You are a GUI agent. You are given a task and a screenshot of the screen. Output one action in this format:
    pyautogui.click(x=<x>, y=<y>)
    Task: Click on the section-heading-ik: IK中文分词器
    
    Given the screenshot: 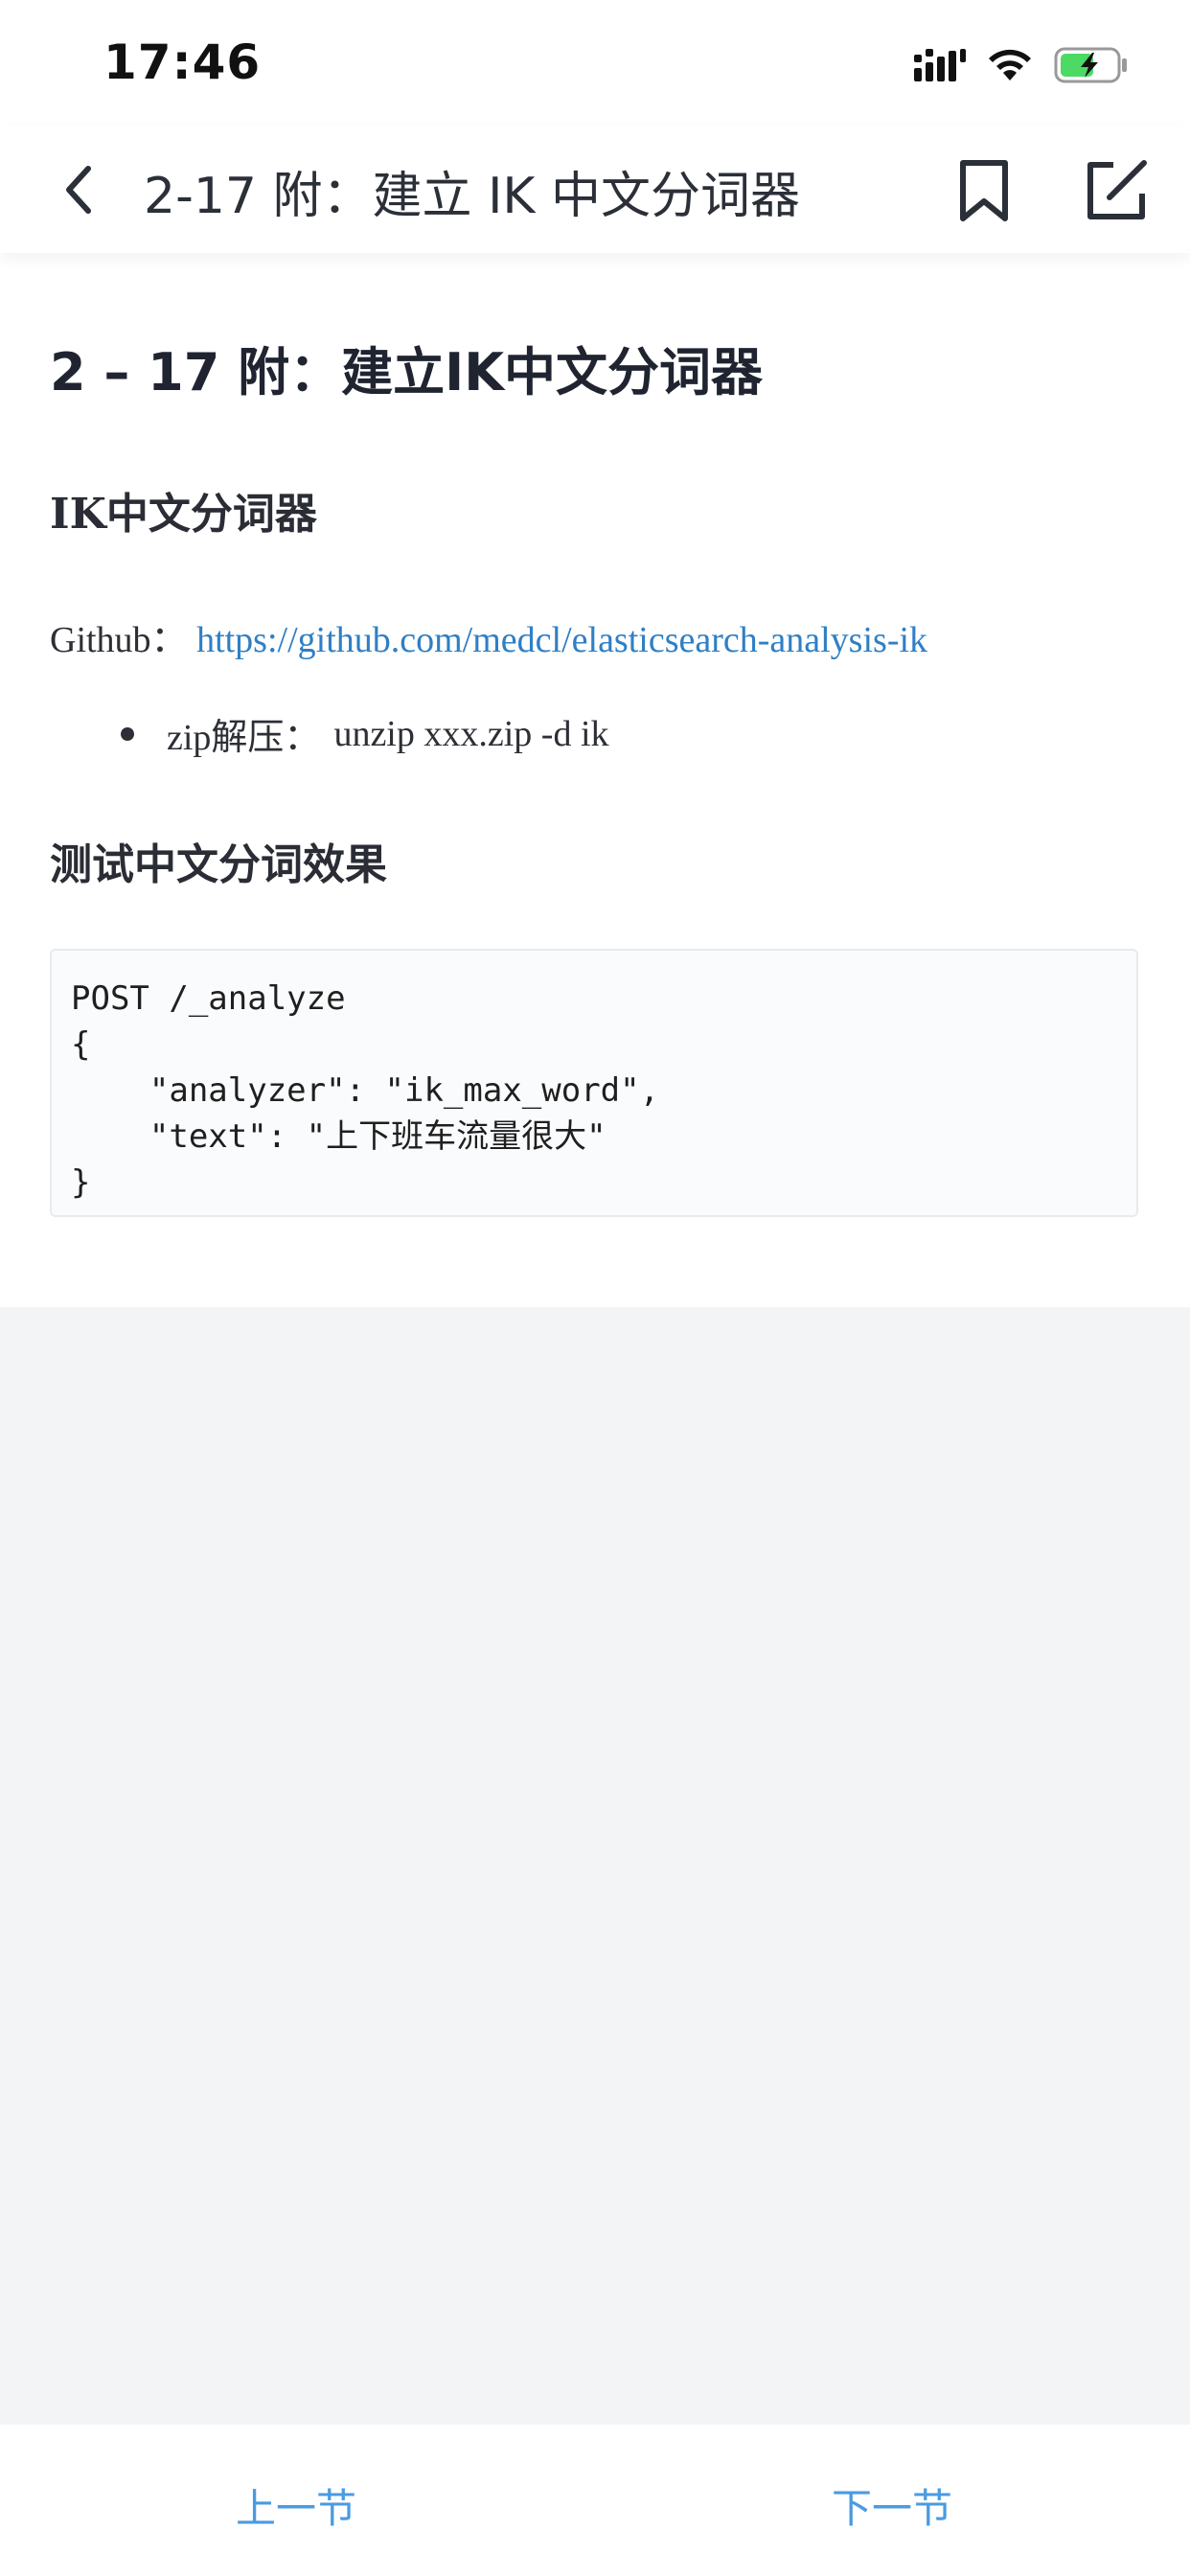 What is the action you would take?
    pyautogui.click(x=183, y=514)
    